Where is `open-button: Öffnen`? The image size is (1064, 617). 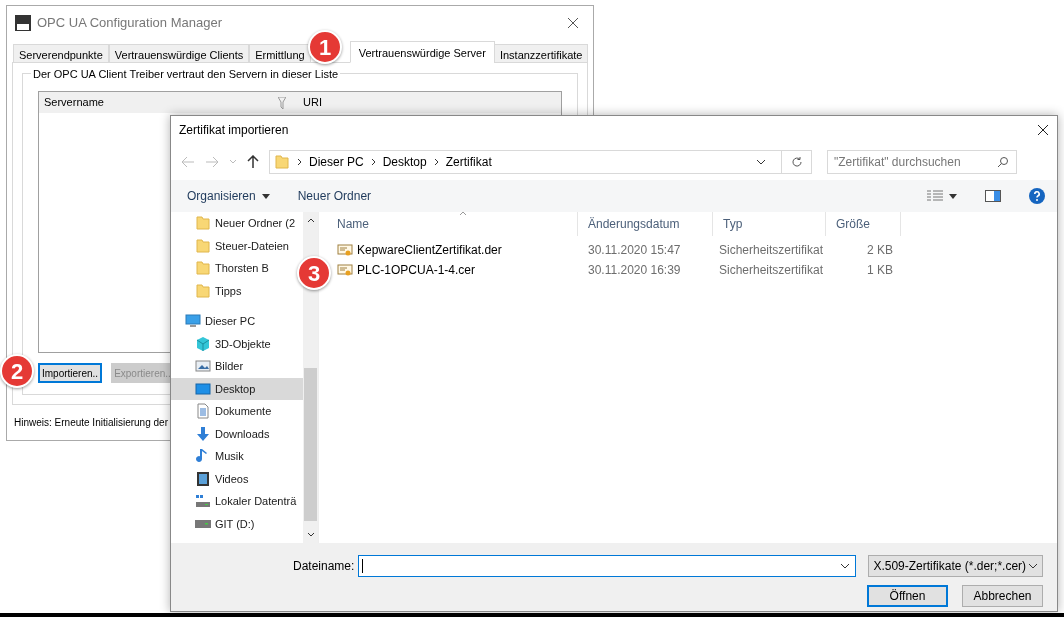
open-button: Öffnen is located at coordinates (907, 596).